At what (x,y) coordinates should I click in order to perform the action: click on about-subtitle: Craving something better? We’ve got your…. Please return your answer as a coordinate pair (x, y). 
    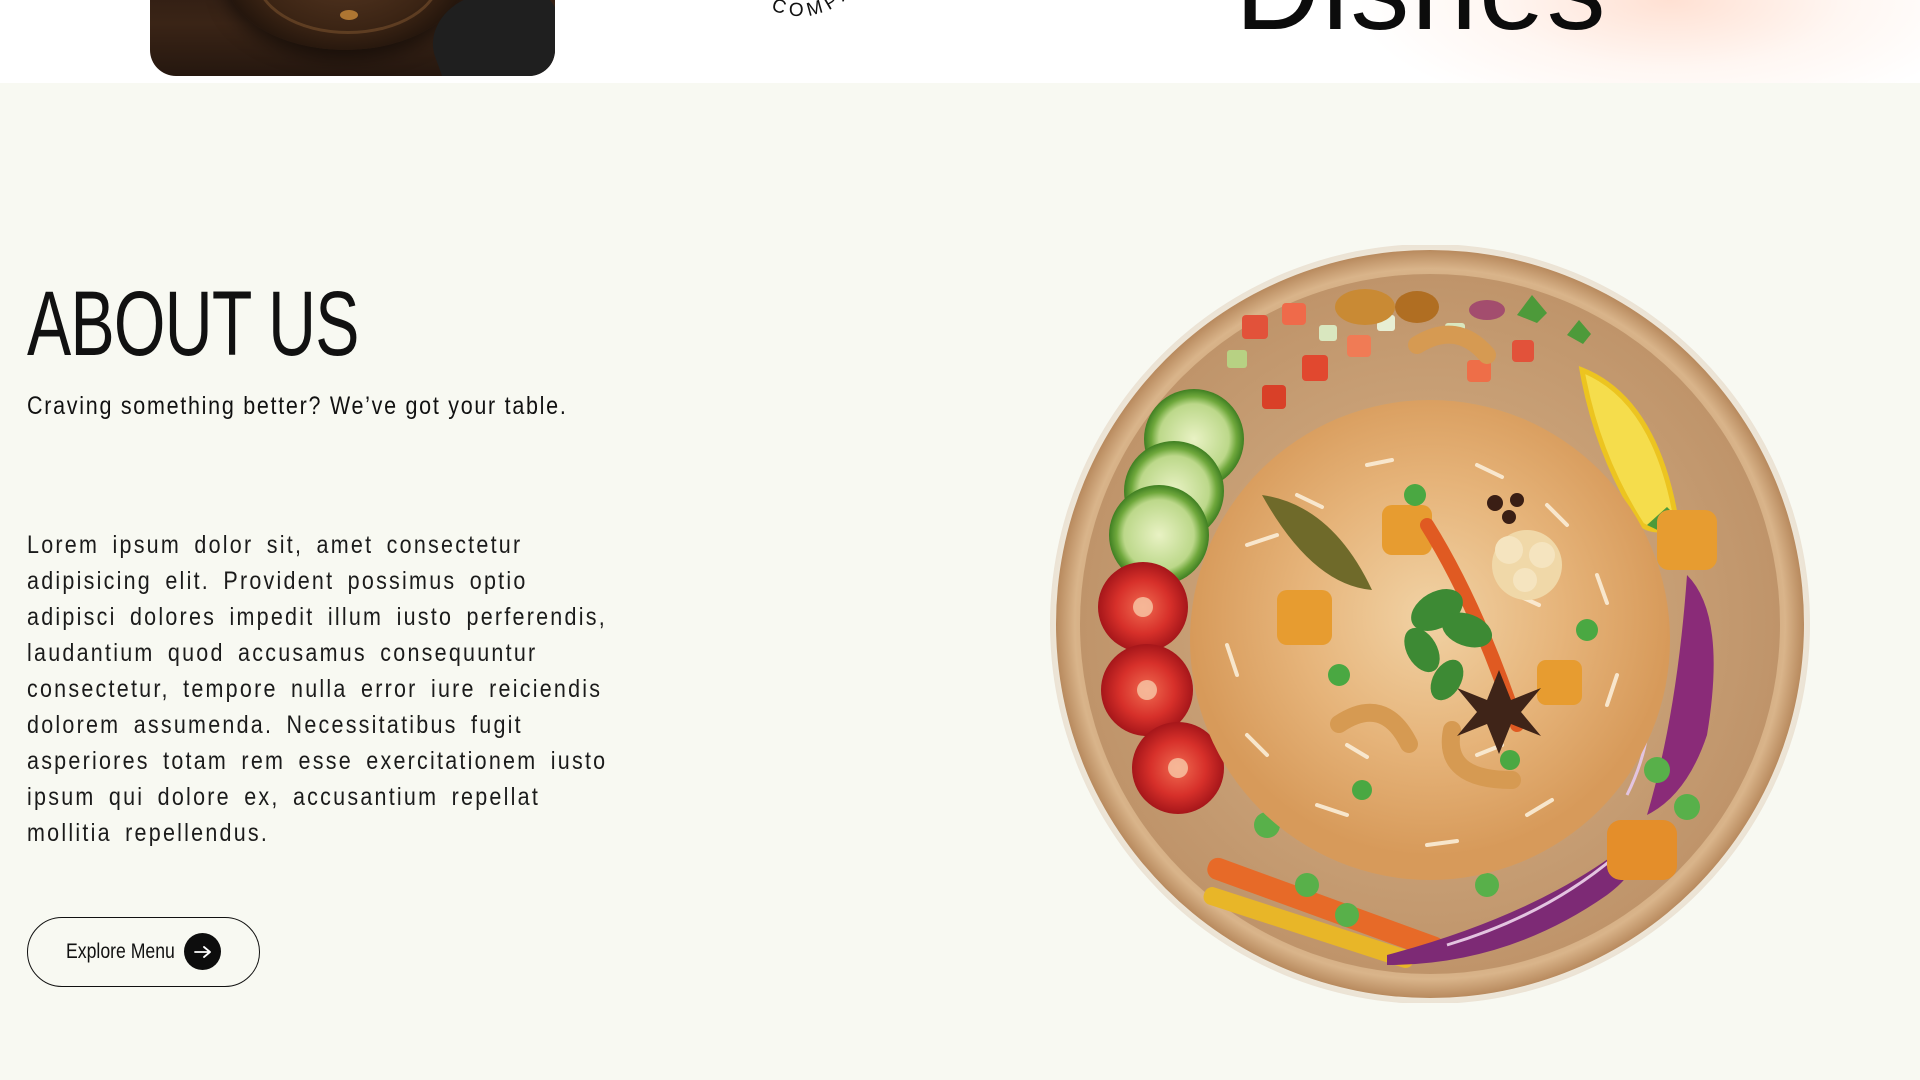
    Looking at the image, I should click on (297, 406).